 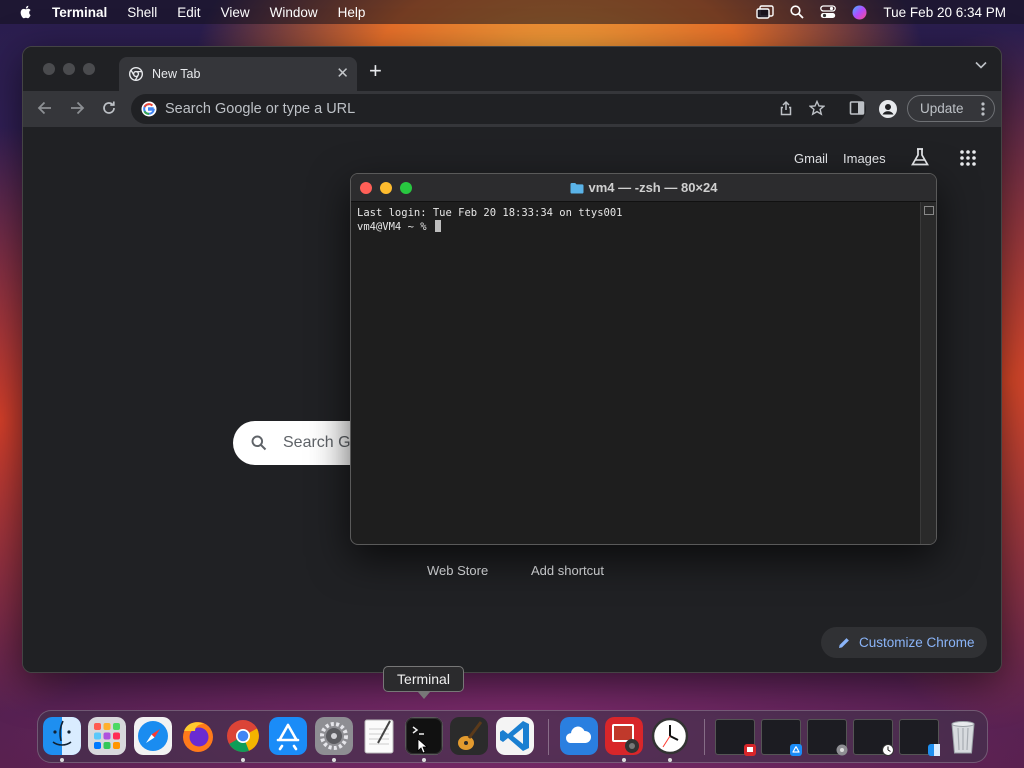 I want to click on ntp-search-placeholder: Search Go, so click(x=321, y=442).